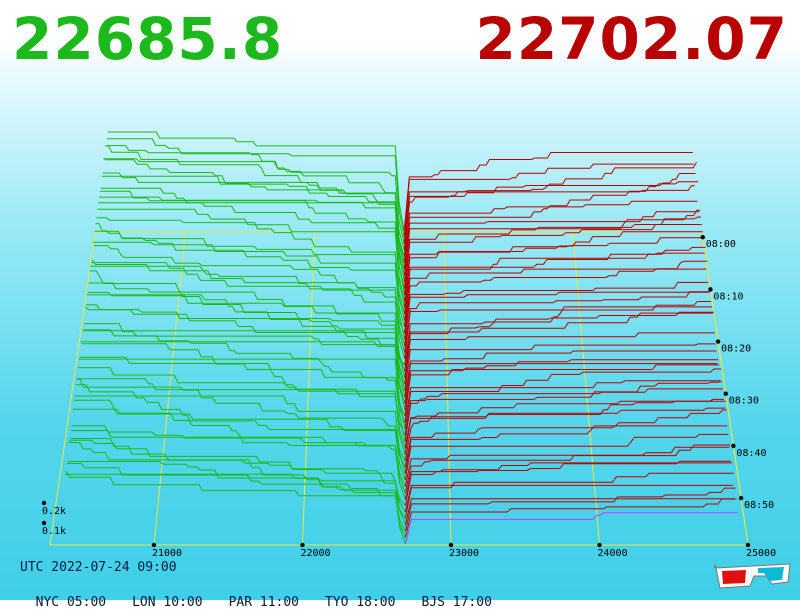  Describe the element at coordinates (751, 453) in the screenshot. I see `time-tick-label: 08:40` at that location.